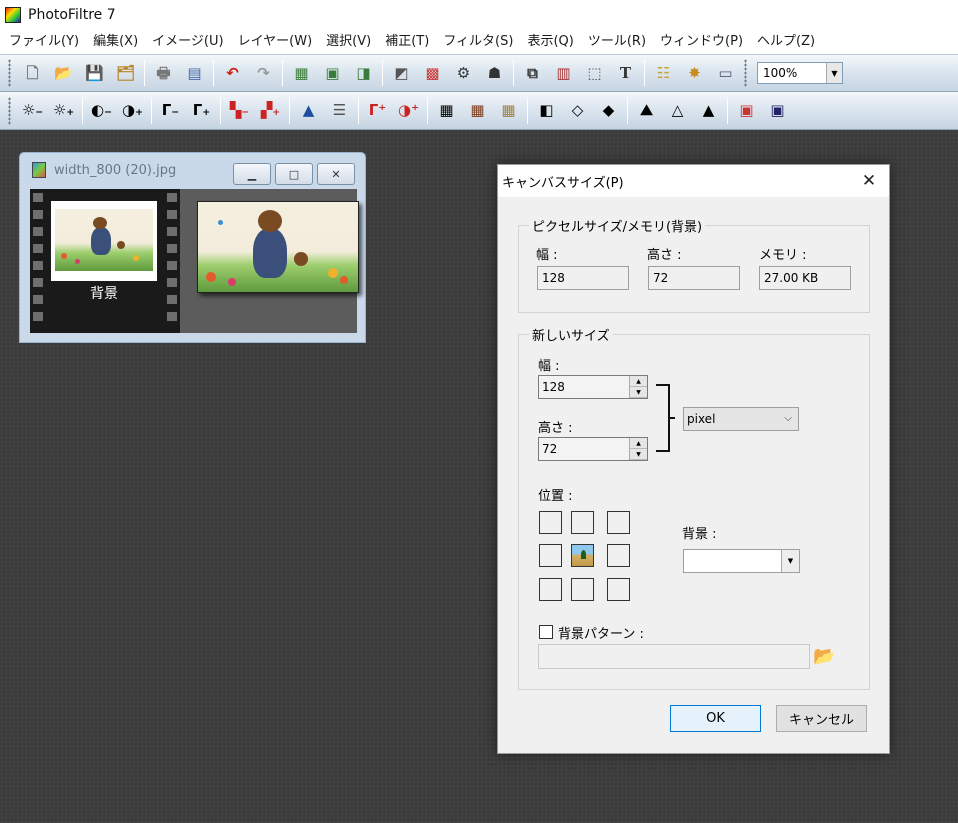 The image size is (958, 823). I want to click on minimize-button: ▁, so click(252, 174).